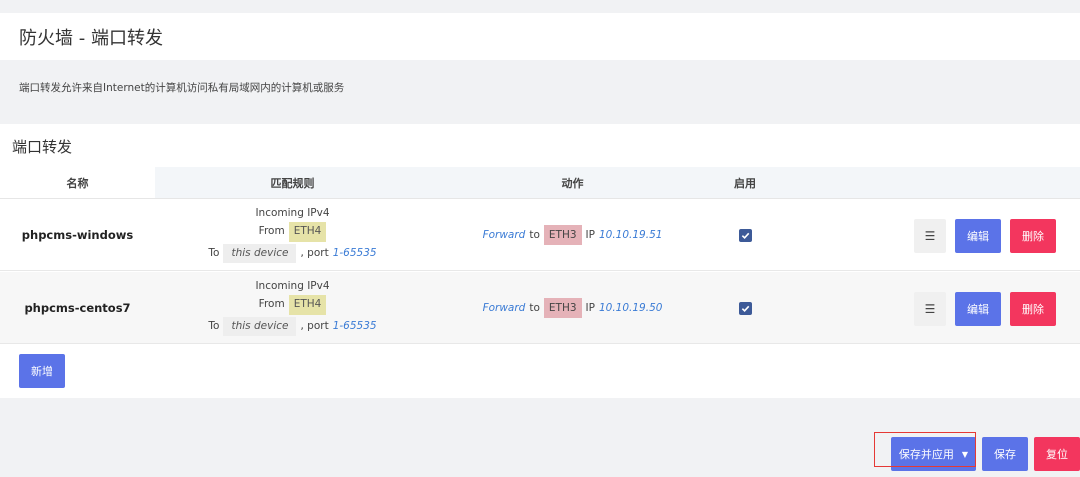  I want to click on reset-button: 复位, so click(1057, 454).